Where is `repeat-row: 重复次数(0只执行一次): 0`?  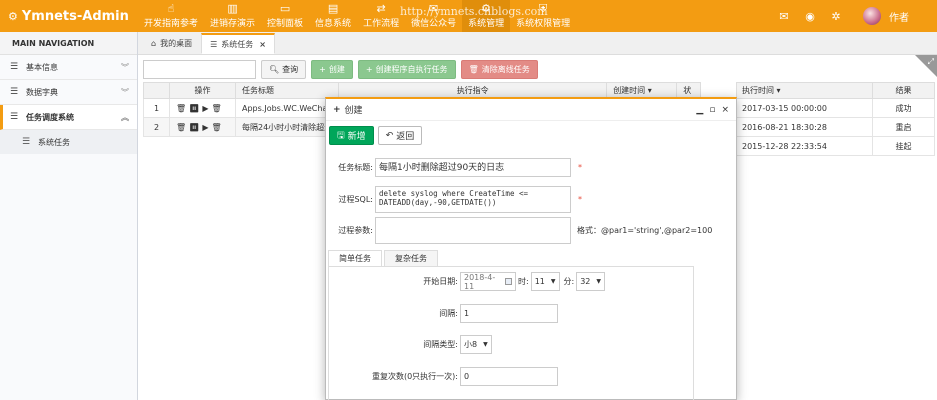 repeat-row: 重复次数(0只执行一次): 0 is located at coordinates (463, 376).